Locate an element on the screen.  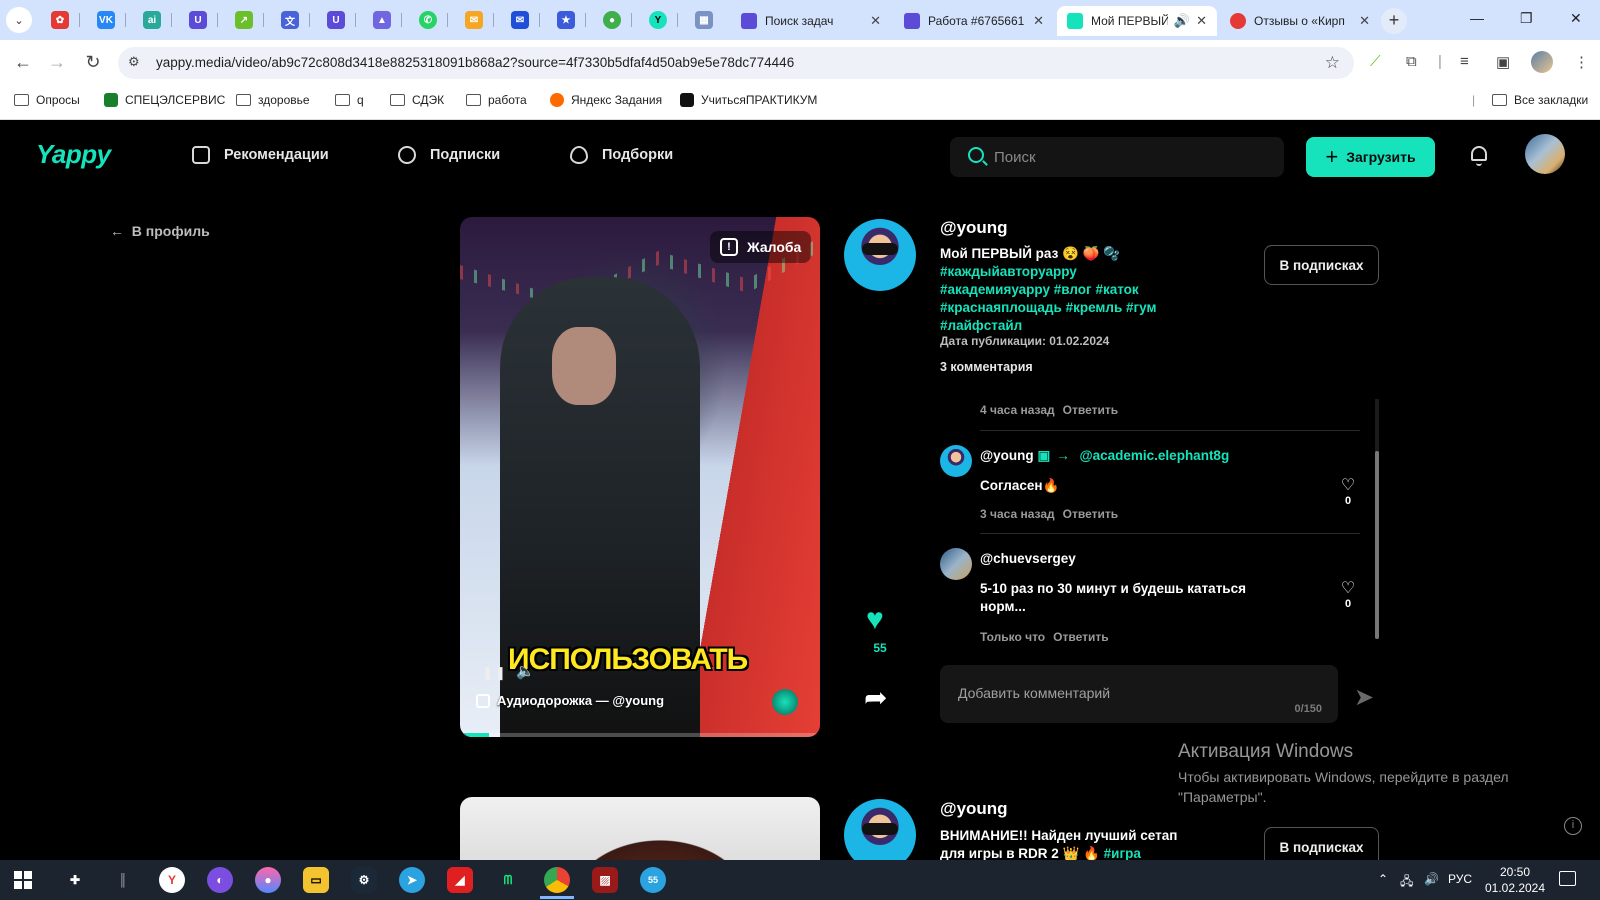
chrome-menu-icon: ⋮ is located at coordinates (1581, 62).